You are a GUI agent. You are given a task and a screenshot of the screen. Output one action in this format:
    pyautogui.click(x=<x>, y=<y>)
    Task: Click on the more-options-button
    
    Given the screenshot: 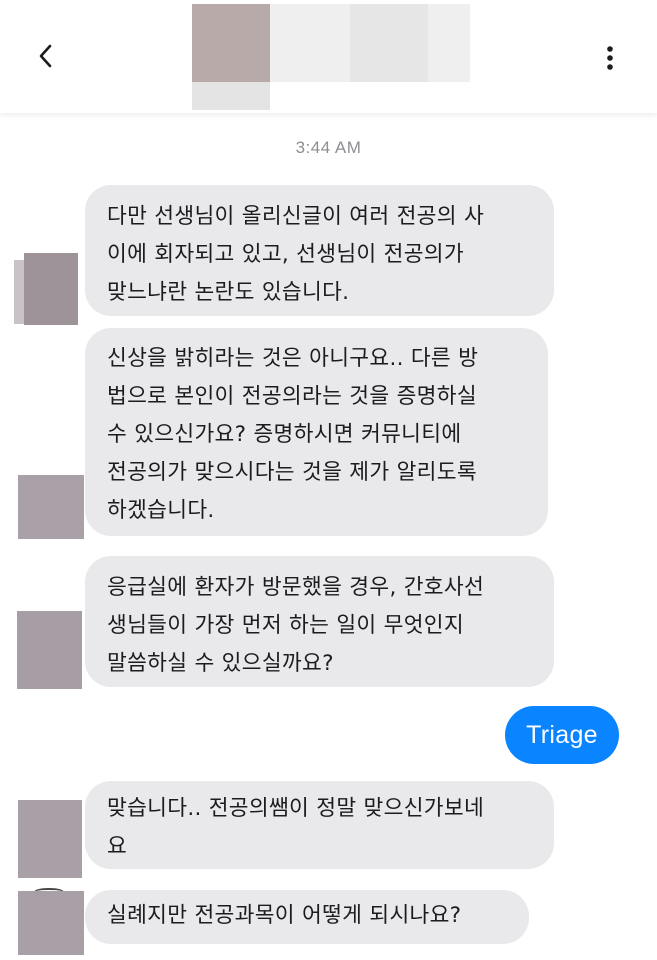 What is the action you would take?
    pyautogui.click(x=610, y=58)
    